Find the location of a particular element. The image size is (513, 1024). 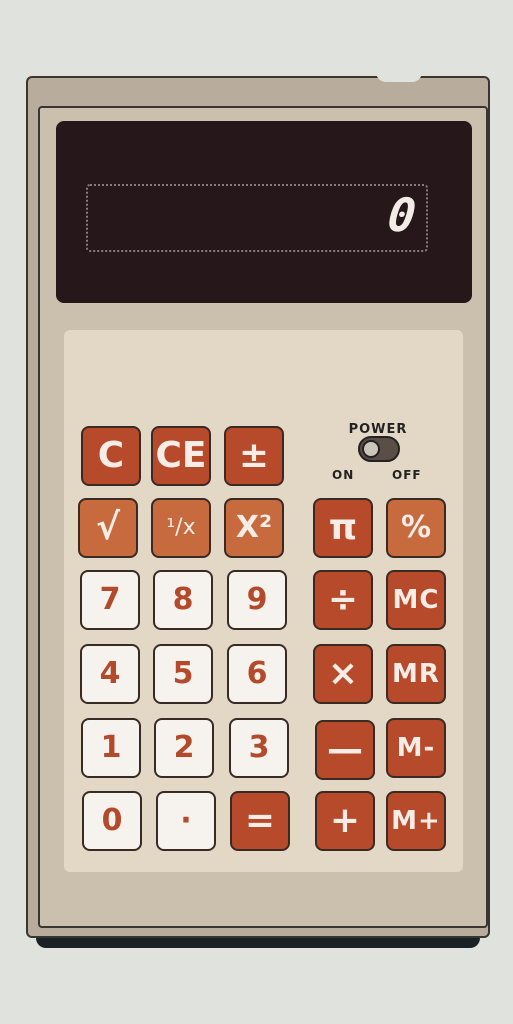

casing-notch is located at coordinates (399, 76).